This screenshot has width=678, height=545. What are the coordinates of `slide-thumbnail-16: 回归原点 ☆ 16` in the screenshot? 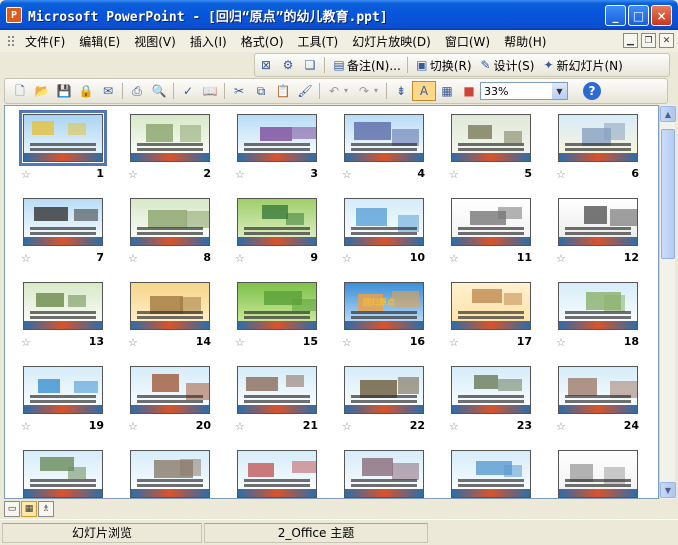 It's located at (391, 322).